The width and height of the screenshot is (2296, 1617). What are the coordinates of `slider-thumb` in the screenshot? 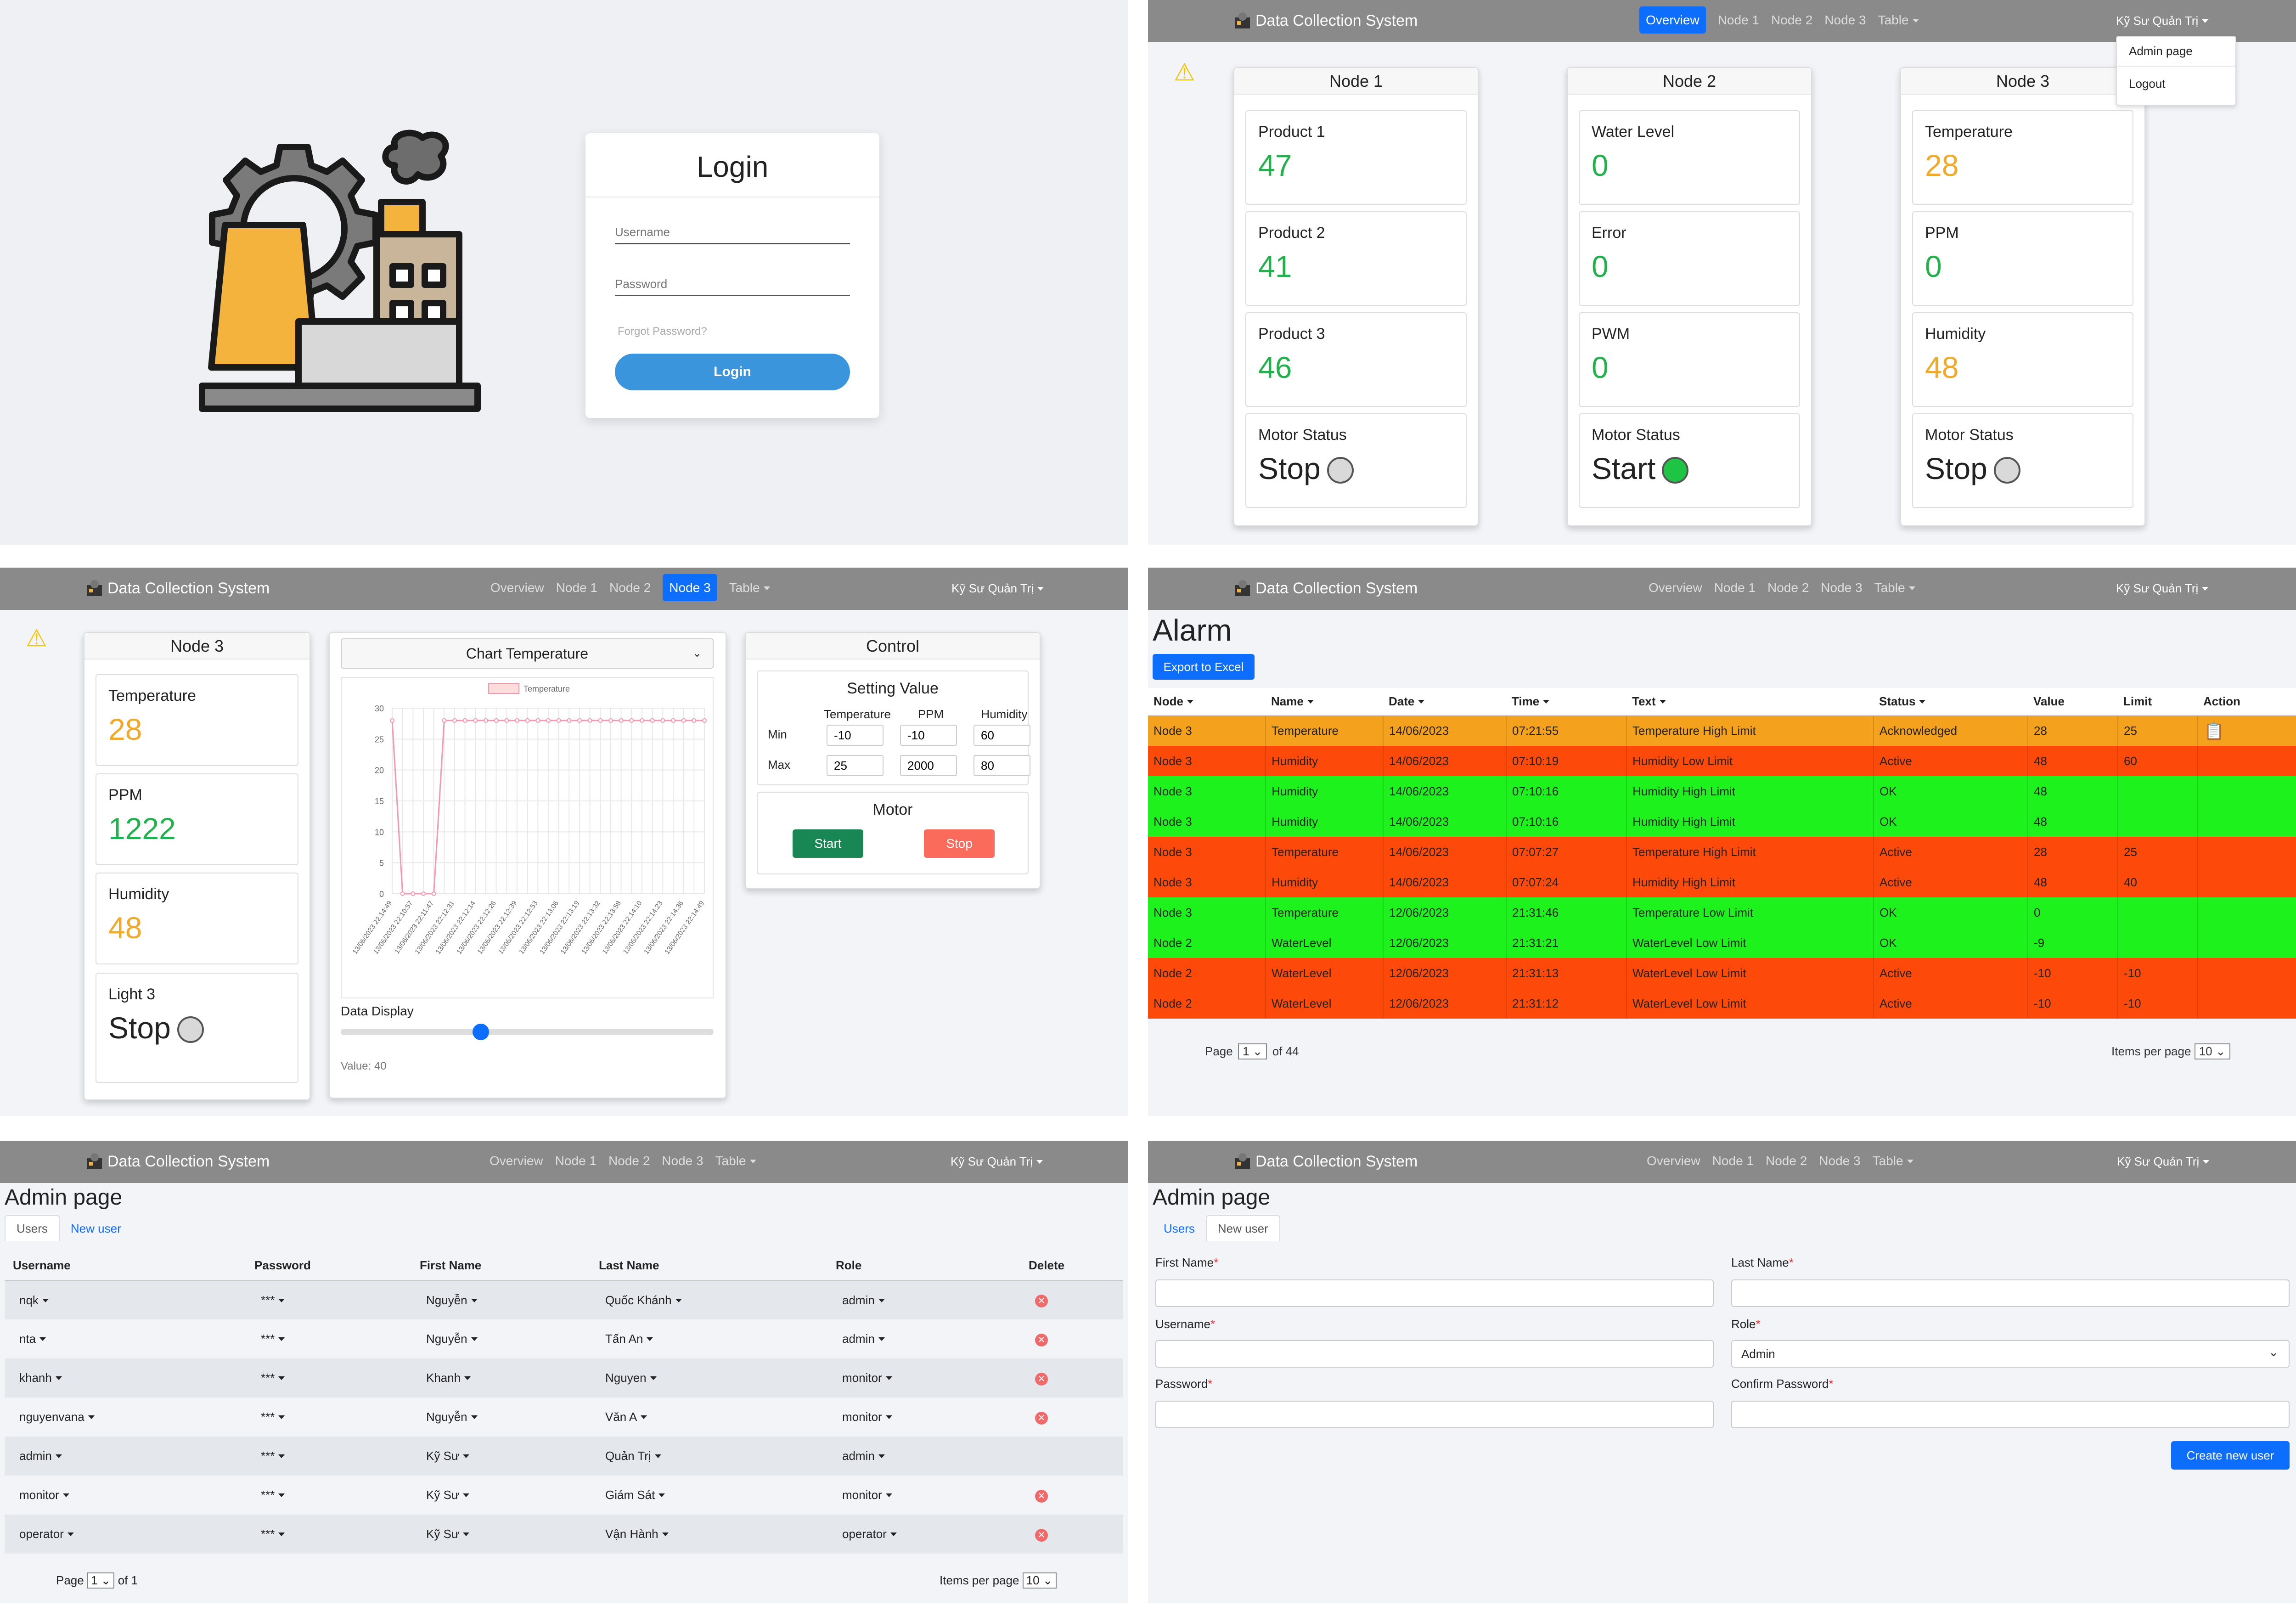 It's located at (481, 1032).